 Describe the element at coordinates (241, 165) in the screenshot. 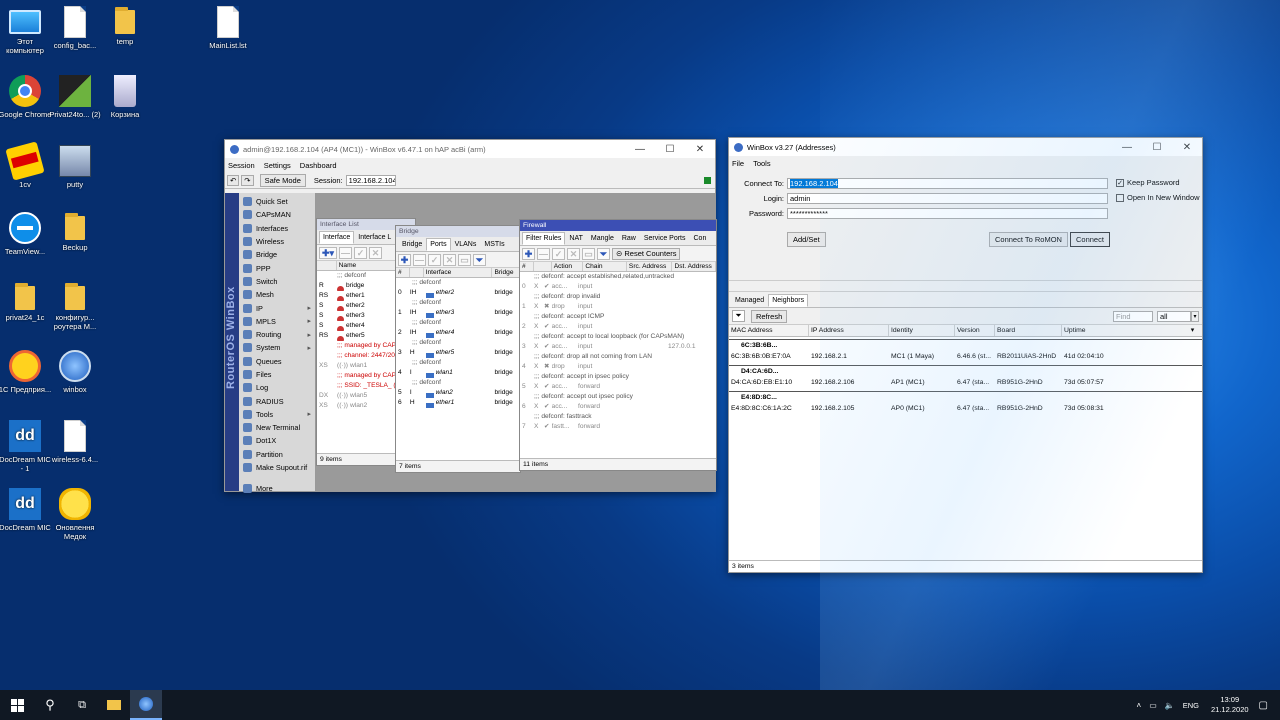

I see `menu-session: Session` at that location.